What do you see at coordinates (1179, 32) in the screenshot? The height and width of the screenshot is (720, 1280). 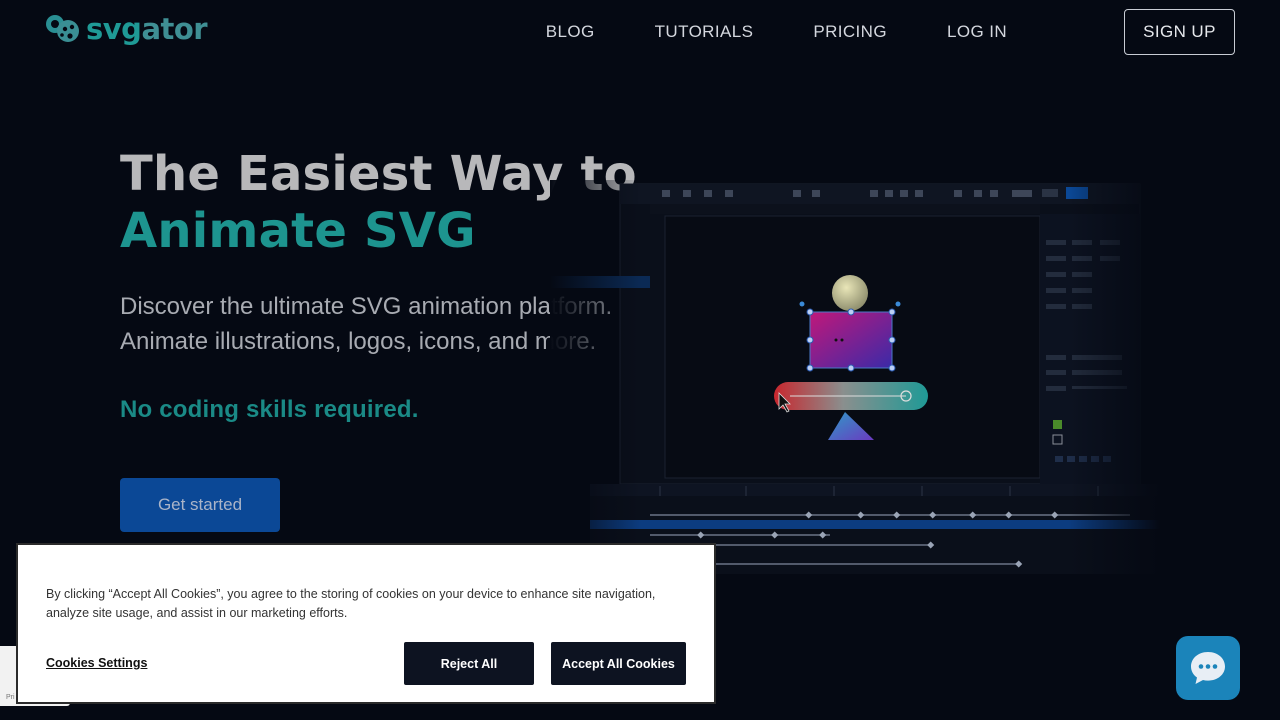 I see `signup-button: SIGN UP` at bounding box center [1179, 32].